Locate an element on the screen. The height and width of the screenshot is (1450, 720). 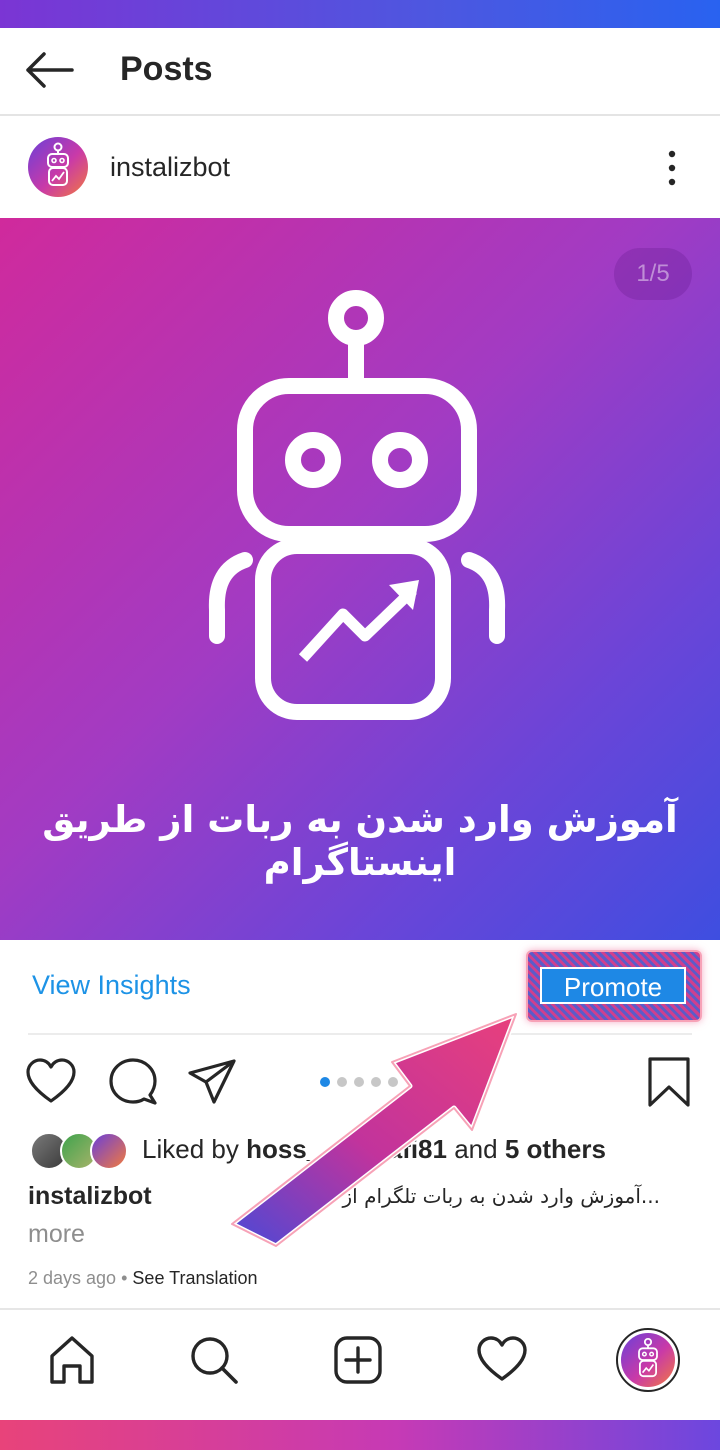
post-avatar is located at coordinates (58, 167).